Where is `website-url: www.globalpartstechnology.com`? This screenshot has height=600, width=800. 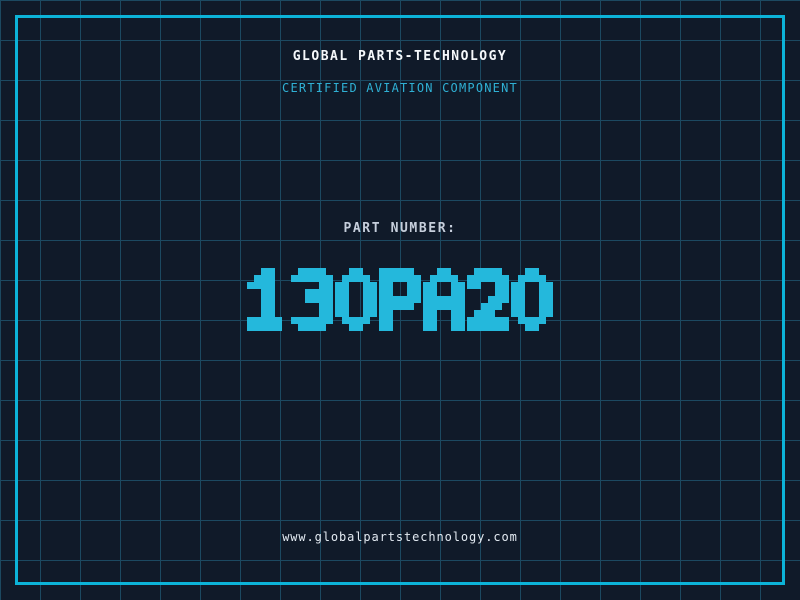
website-url: www.globalpartstechnology.com is located at coordinates (400, 537).